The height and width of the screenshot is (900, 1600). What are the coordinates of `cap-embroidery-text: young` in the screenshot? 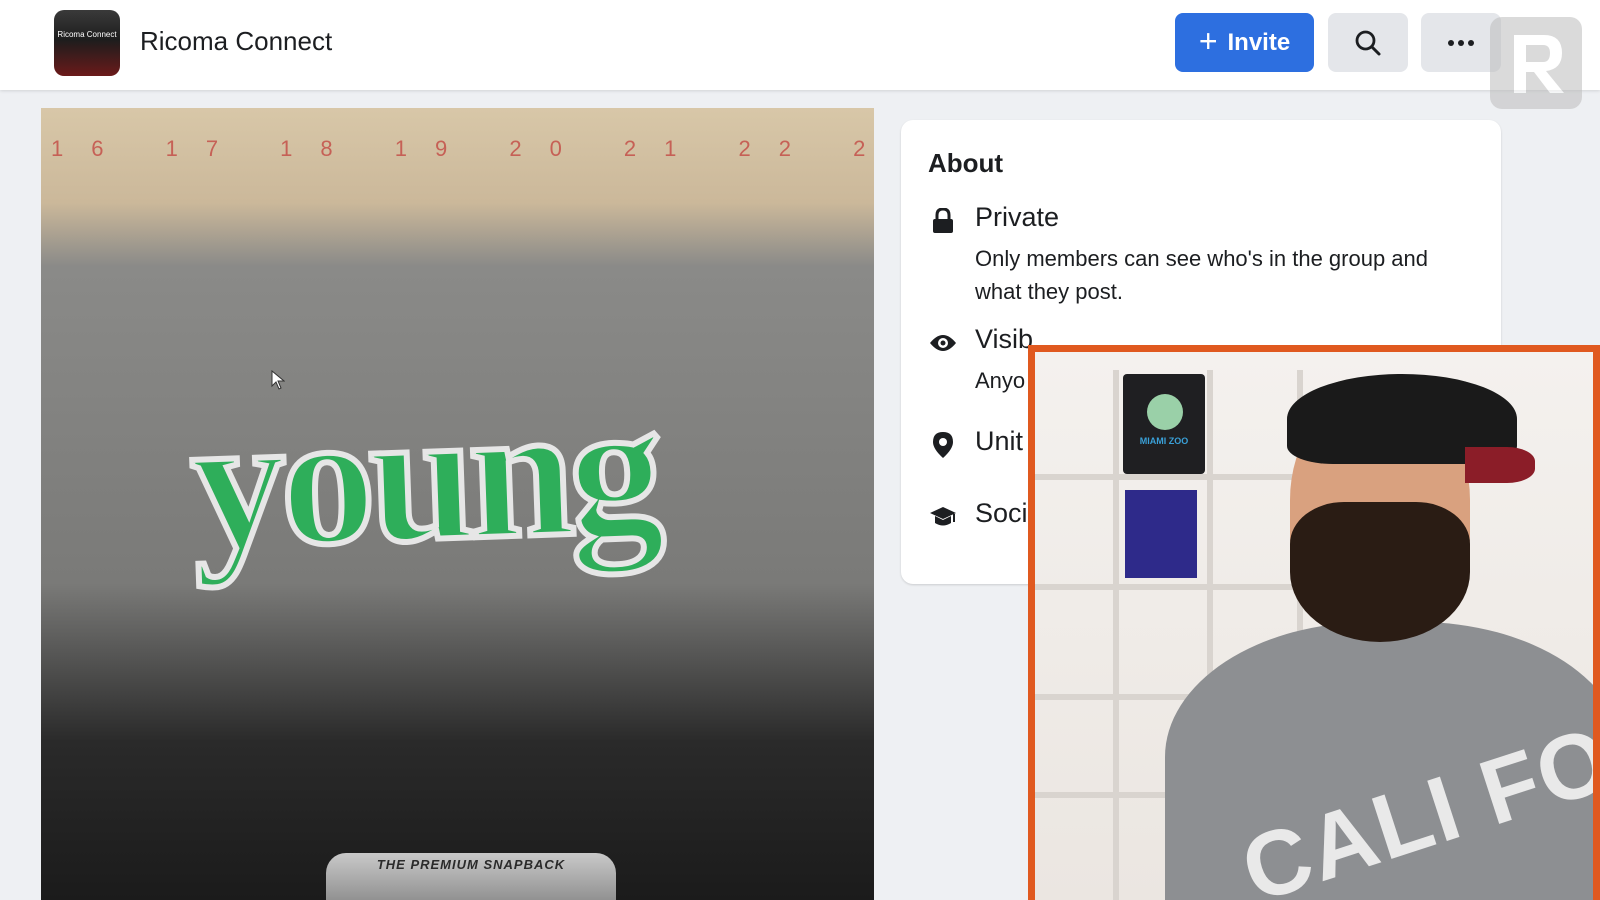 It's located at (424, 476).